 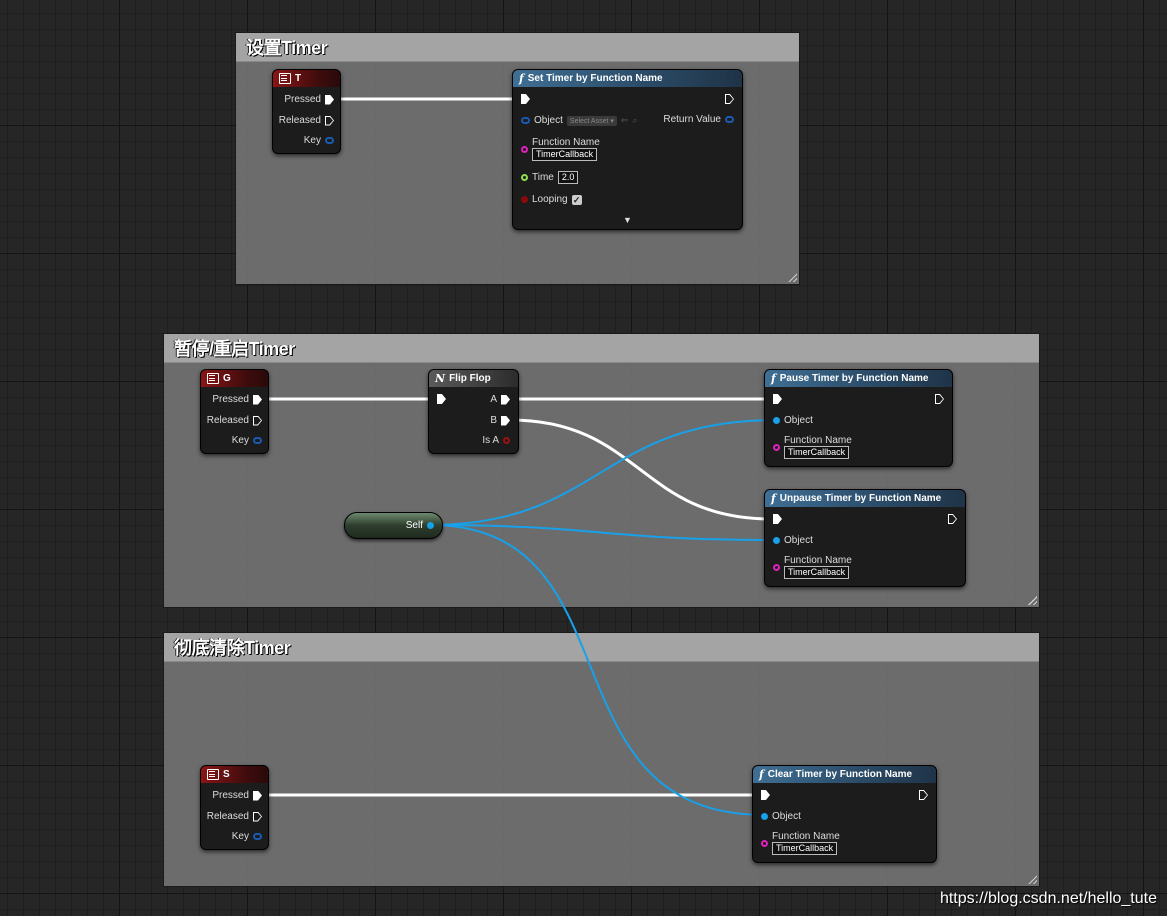 I want to click on object-pin-row: Object Select Asset ▾ ⇐ ⌕, so click(x=579, y=120).